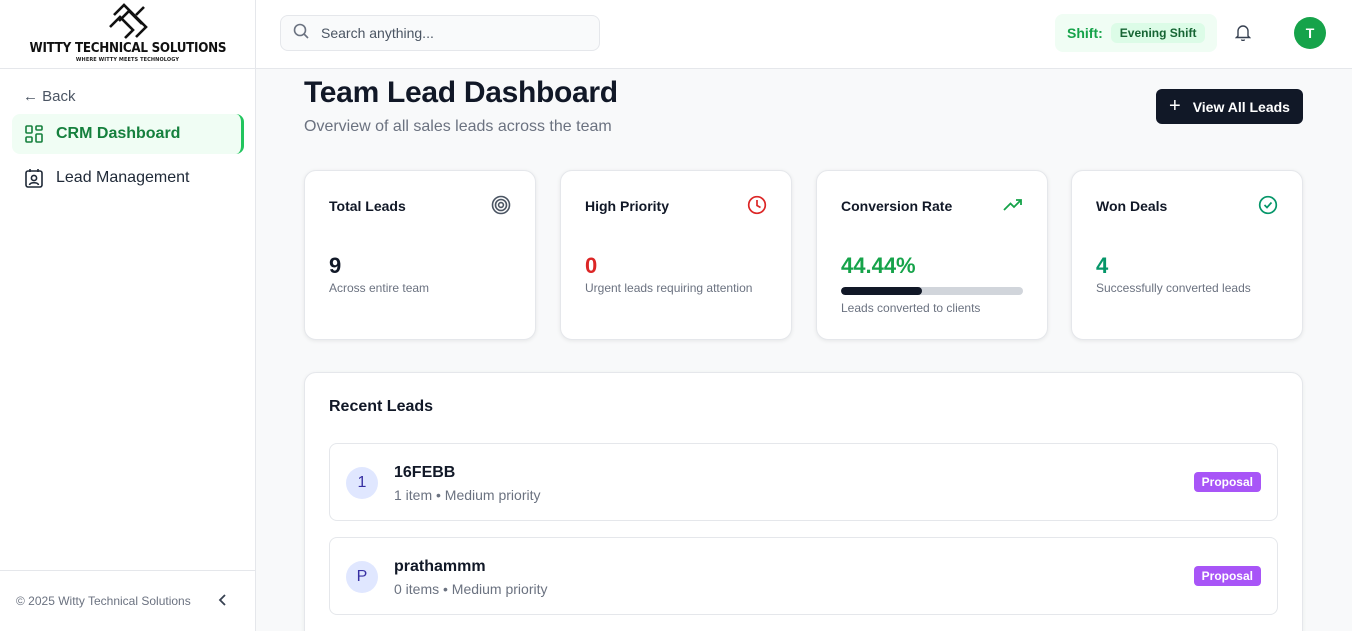 The width and height of the screenshot is (1352, 631). What do you see at coordinates (335, 265) in the screenshot?
I see `stat-value: 9` at bounding box center [335, 265].